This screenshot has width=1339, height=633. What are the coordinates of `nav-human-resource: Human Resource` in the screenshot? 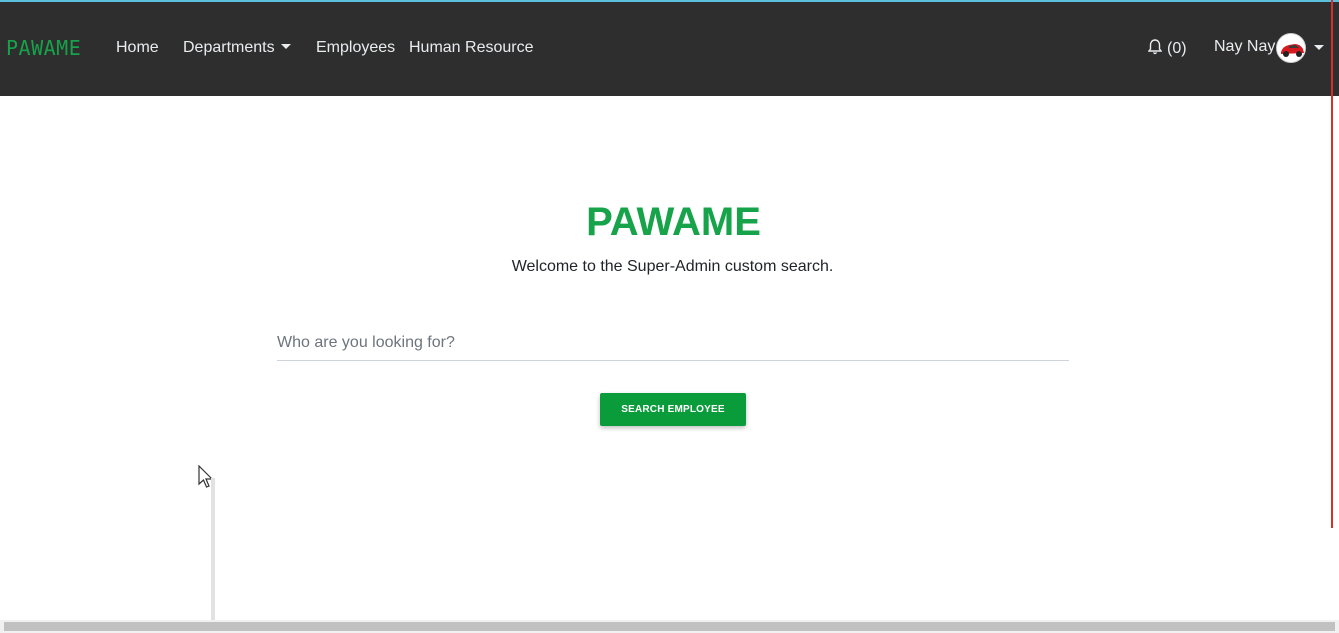 It's located at (471, 48).